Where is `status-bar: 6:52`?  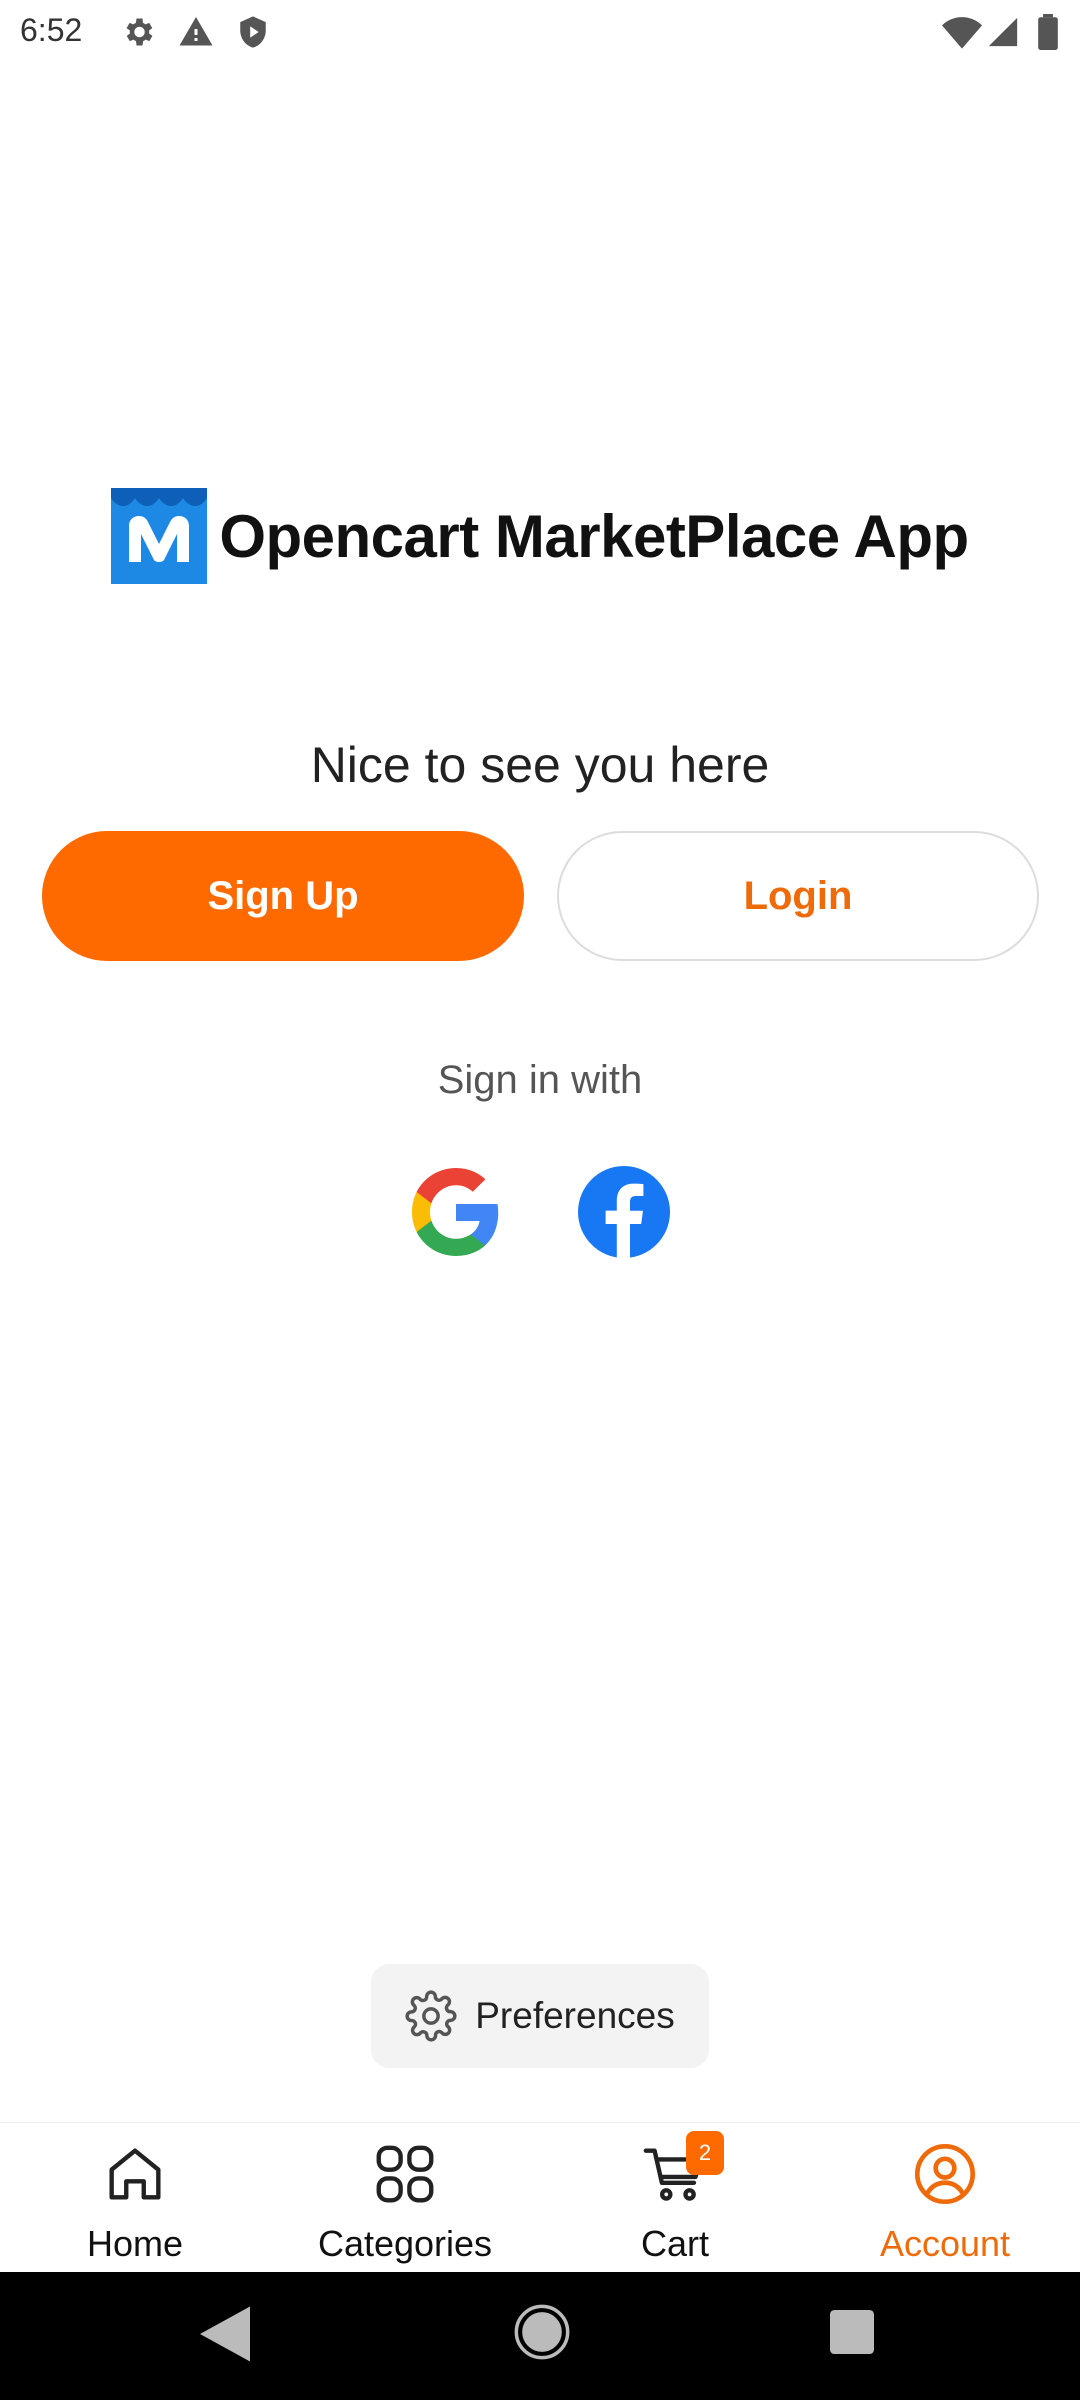
status-bar: 6:52 is located at coordinates (540, 32).